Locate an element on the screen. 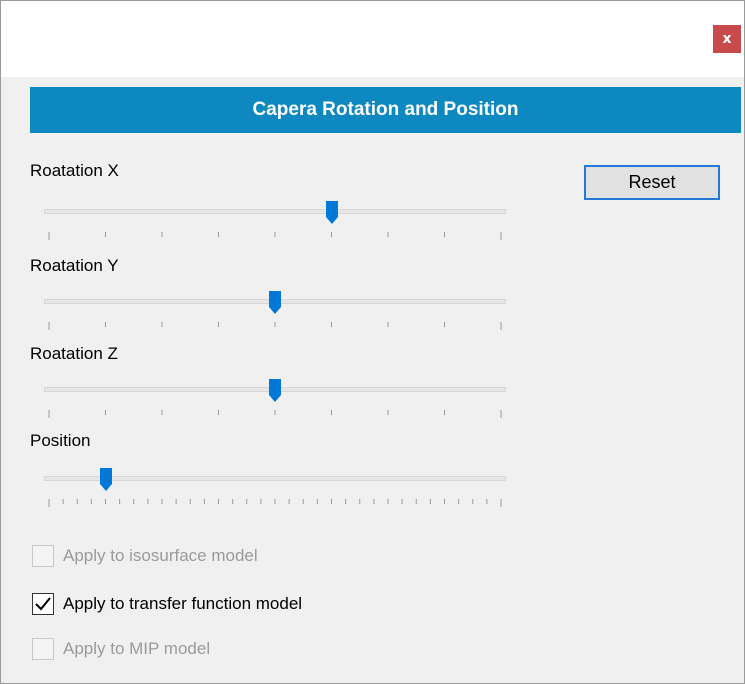  rotation-z-slider is located at coordinates (276, 400).